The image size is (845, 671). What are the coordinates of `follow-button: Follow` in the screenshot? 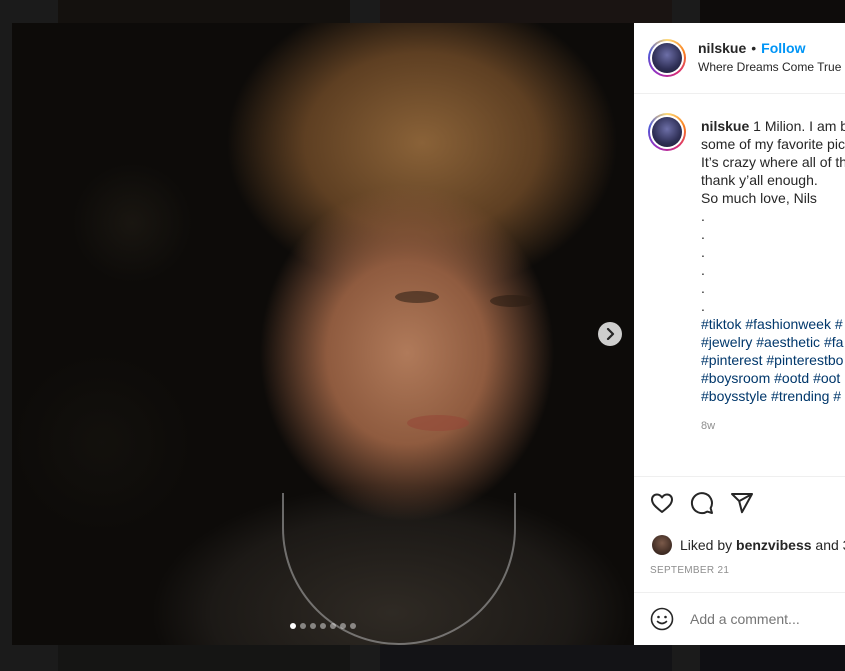 It's located at (783, 48).